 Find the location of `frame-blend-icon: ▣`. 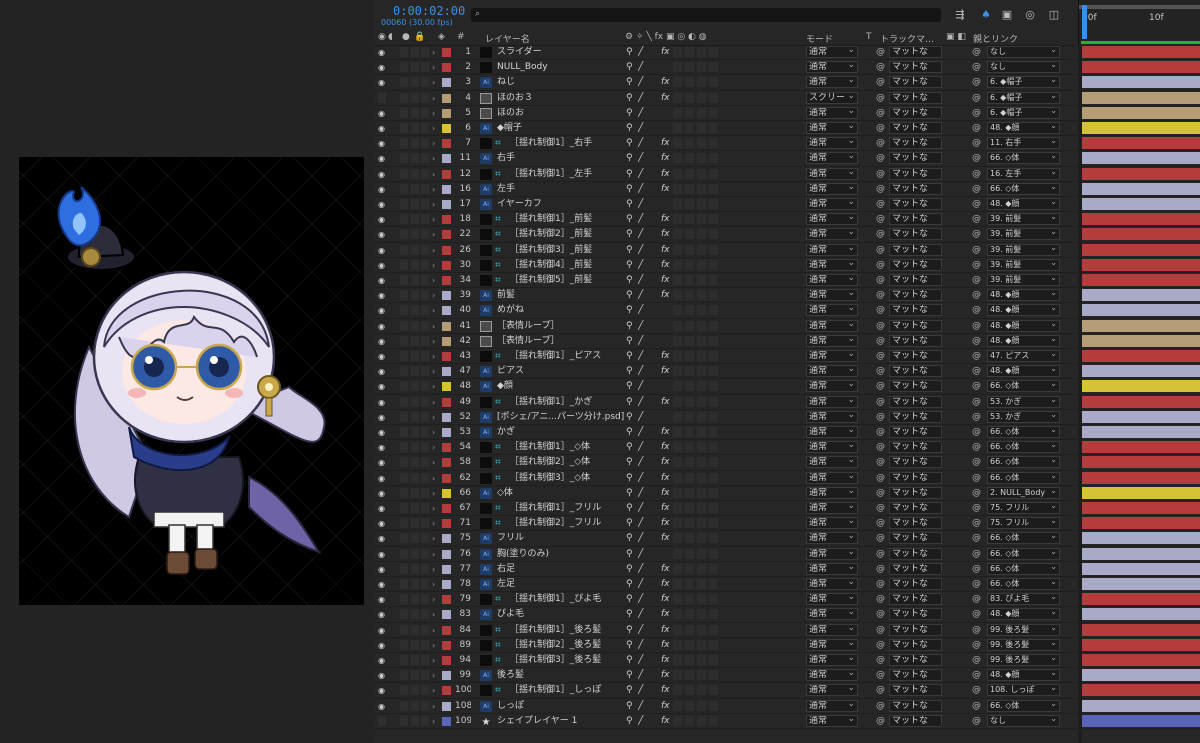

frame-blend-icon: ▣ is located at coordinates (1007, 15).